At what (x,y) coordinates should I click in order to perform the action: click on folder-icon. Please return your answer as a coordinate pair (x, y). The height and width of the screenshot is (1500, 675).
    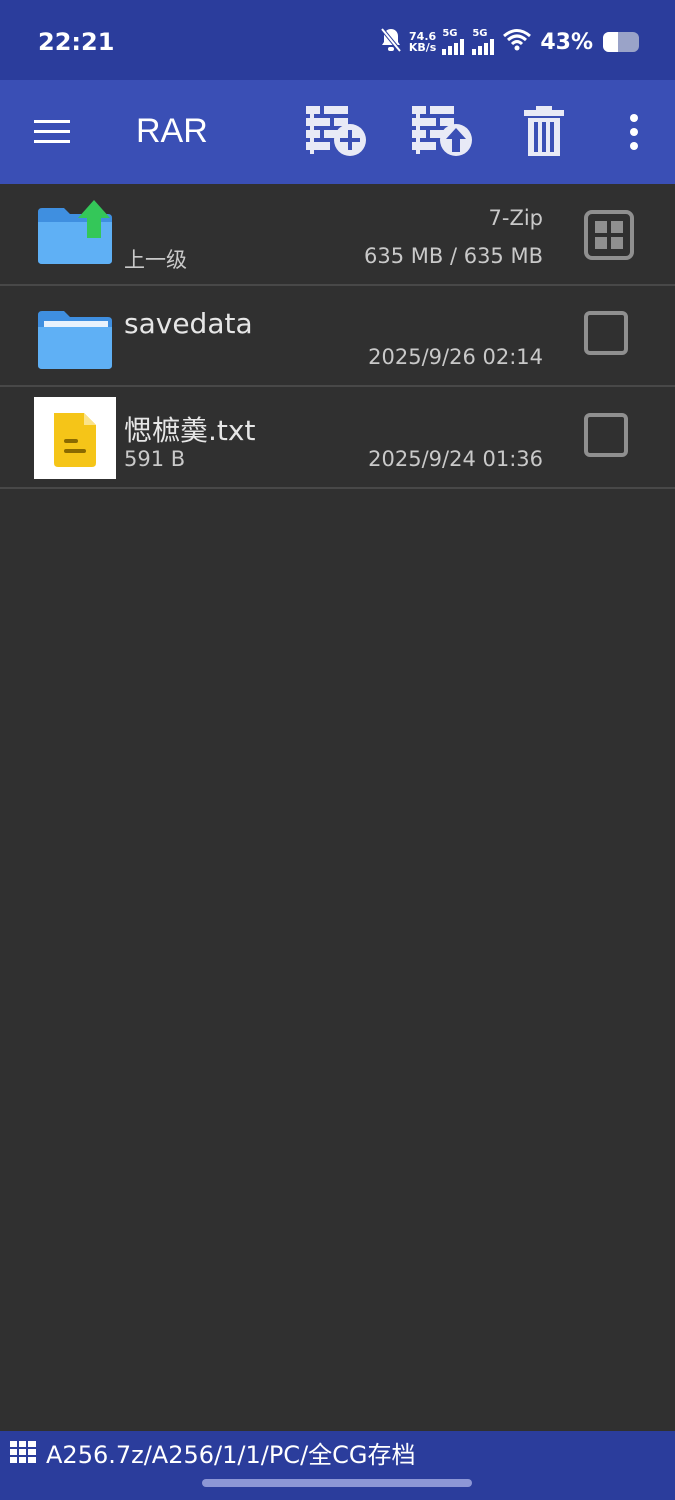
    Looking at the image, I should click on (75, 336).